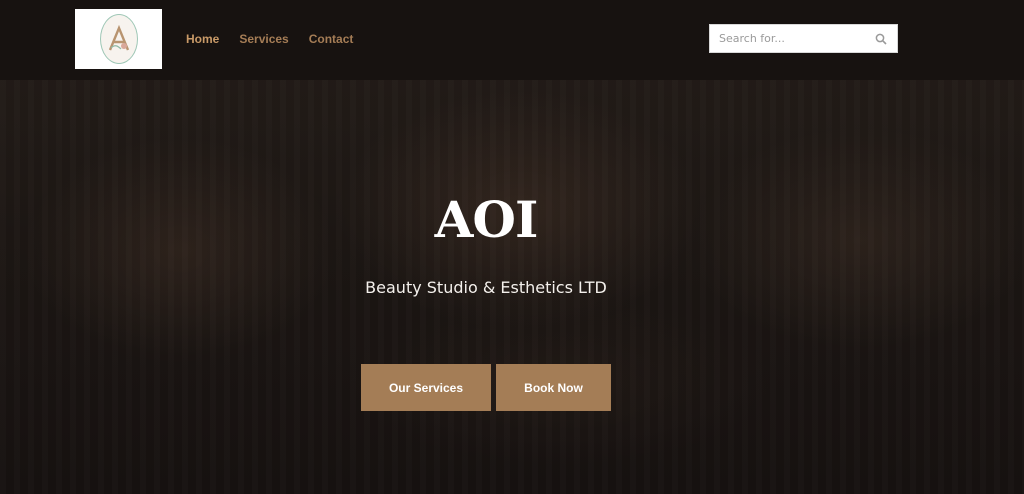  What do you see at coordinates (486, 287) in the screenshot?
I see `hero-subtitle: Beauty Studio & Esthetics LTD` at bounding box center [486, 287].